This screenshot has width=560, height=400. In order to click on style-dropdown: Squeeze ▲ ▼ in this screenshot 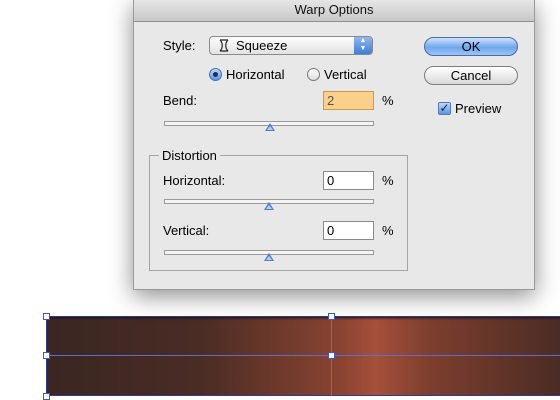, I will do `click(291, 45)`.